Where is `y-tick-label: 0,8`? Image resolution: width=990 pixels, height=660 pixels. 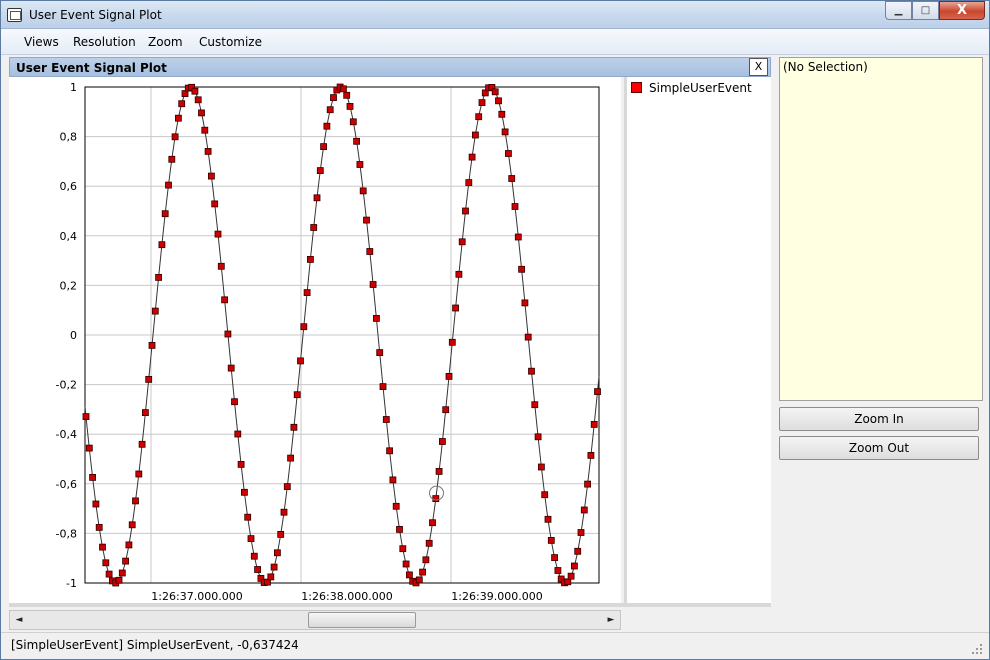
y-tick-label: 0,8 is located at coordinates (69, 137).